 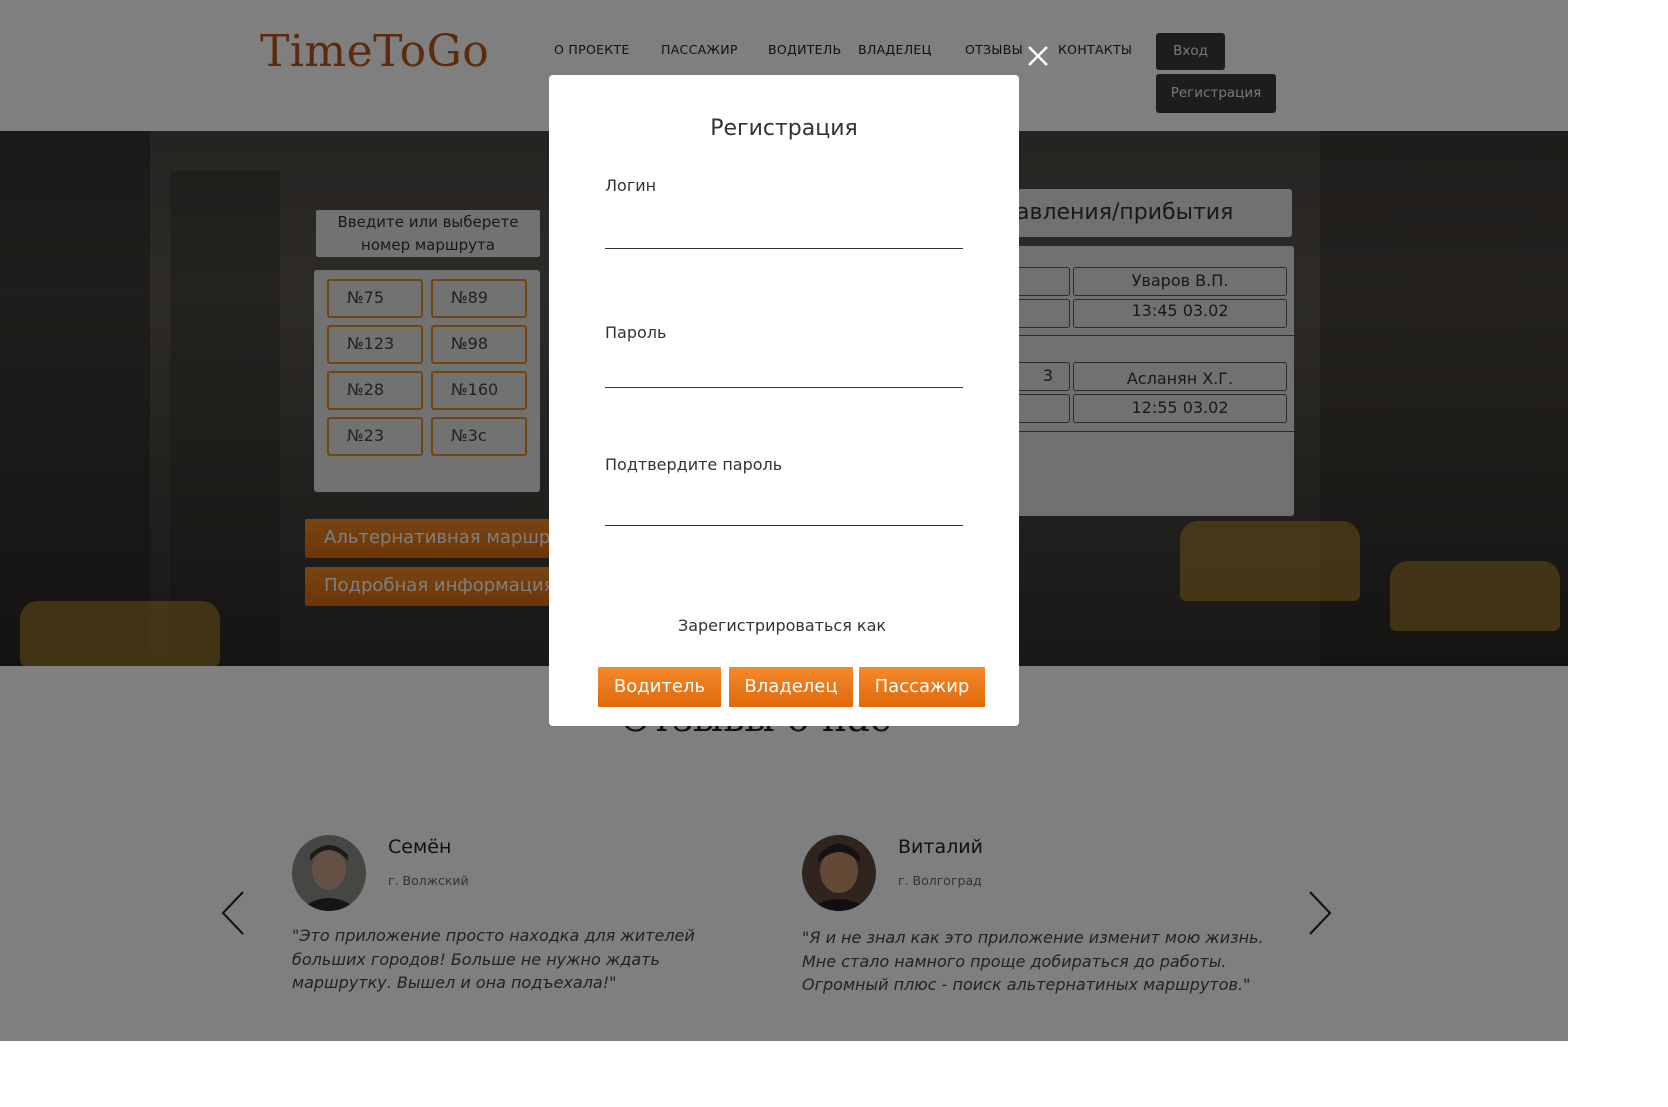 What do you see at coordinates (784, 373) in the screenshot?
I see `password-input` at bounding box center [784, 373].